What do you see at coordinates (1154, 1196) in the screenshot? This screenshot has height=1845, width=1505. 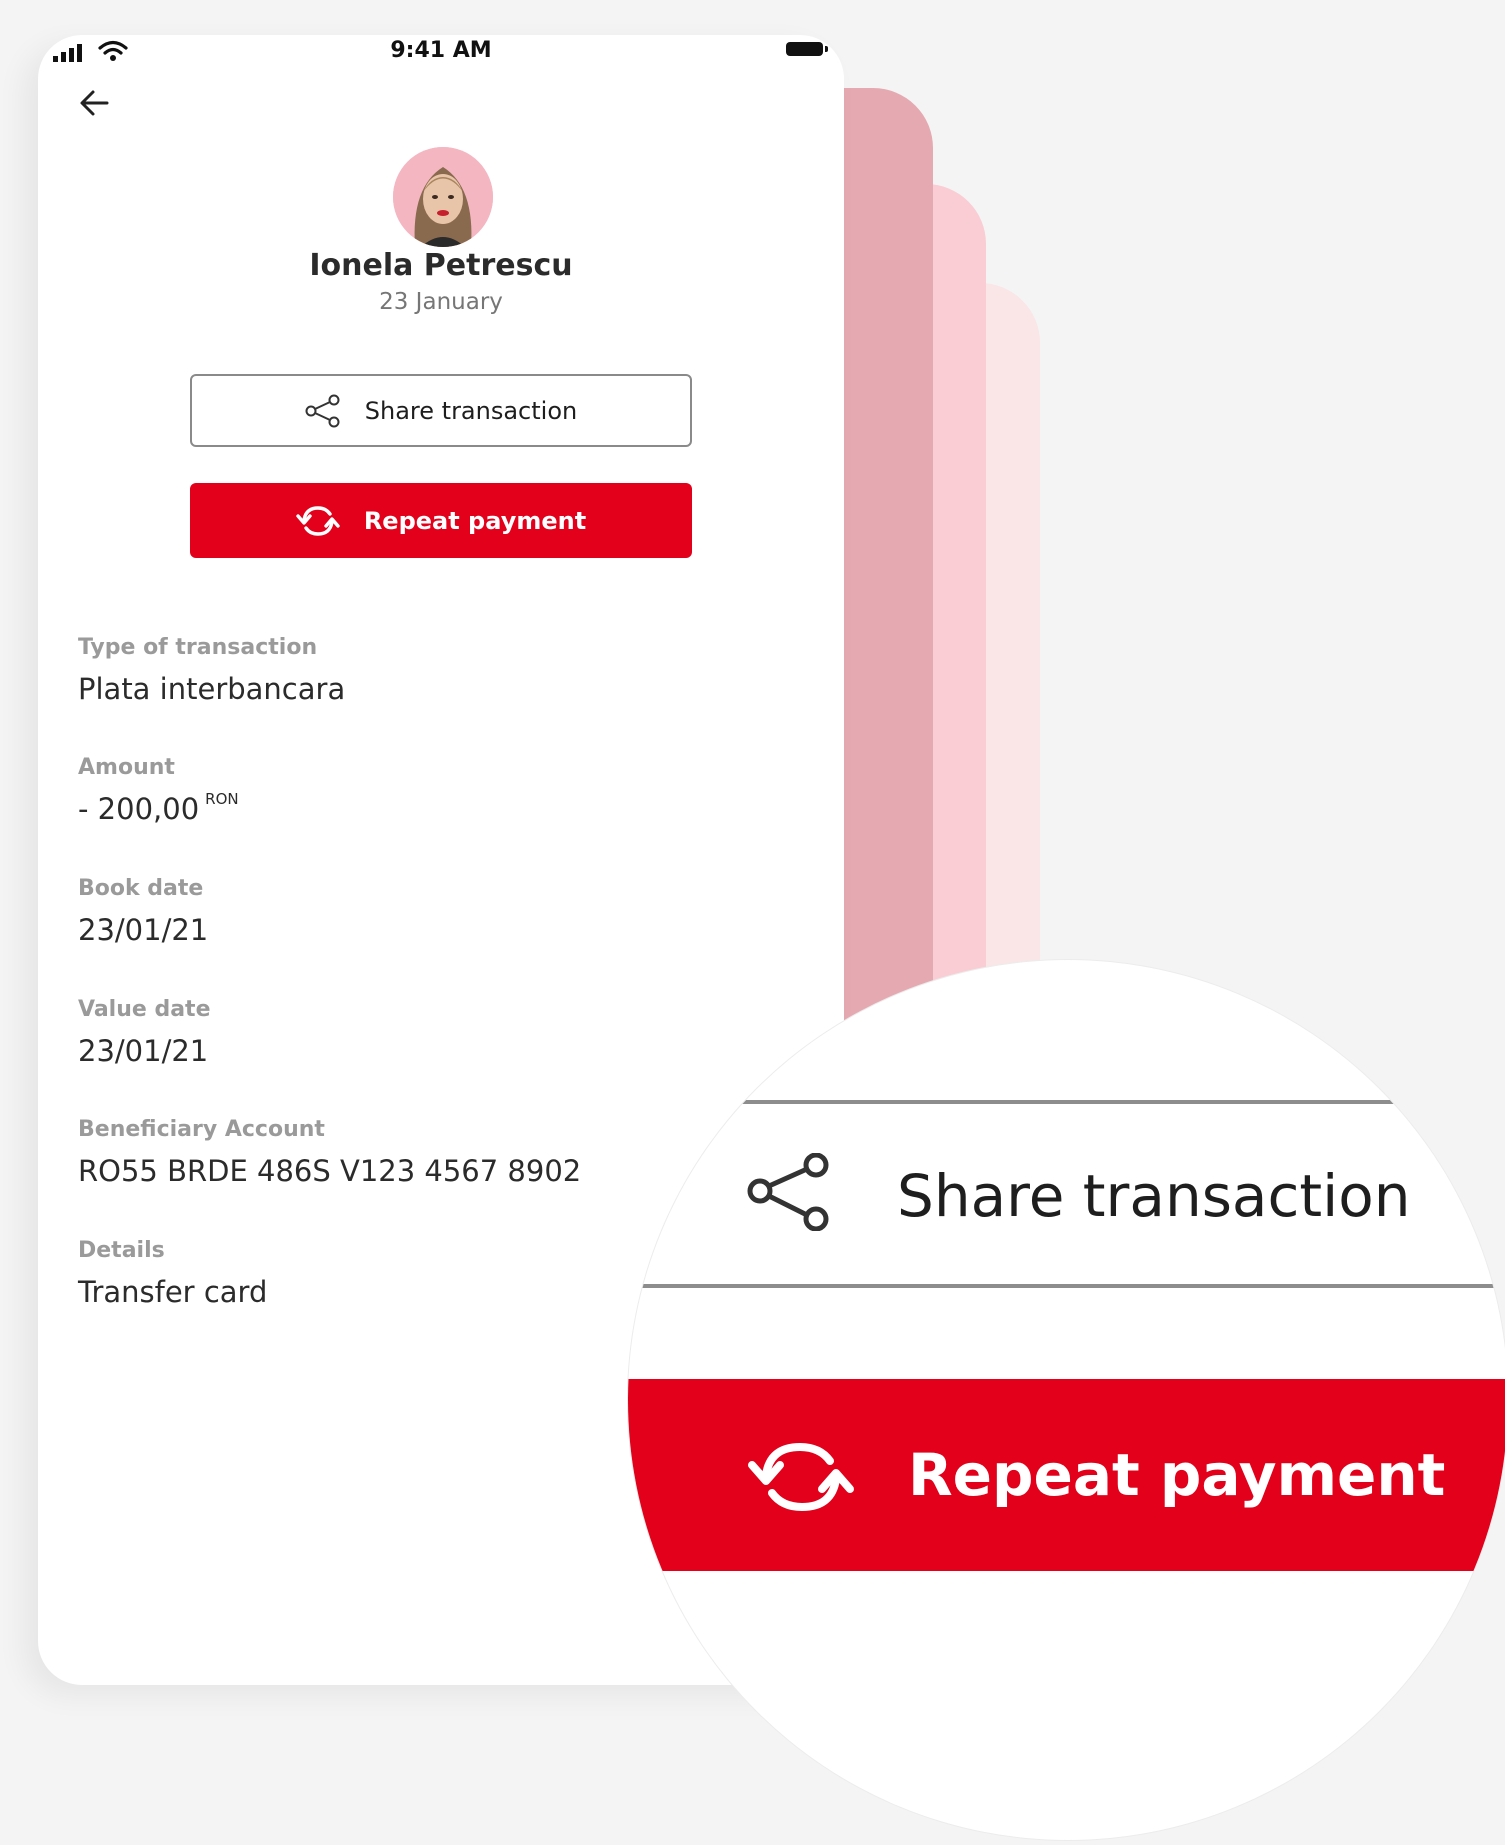 I see `magnified-share-label: Share transaction` at bounding box center [1154, 1196].